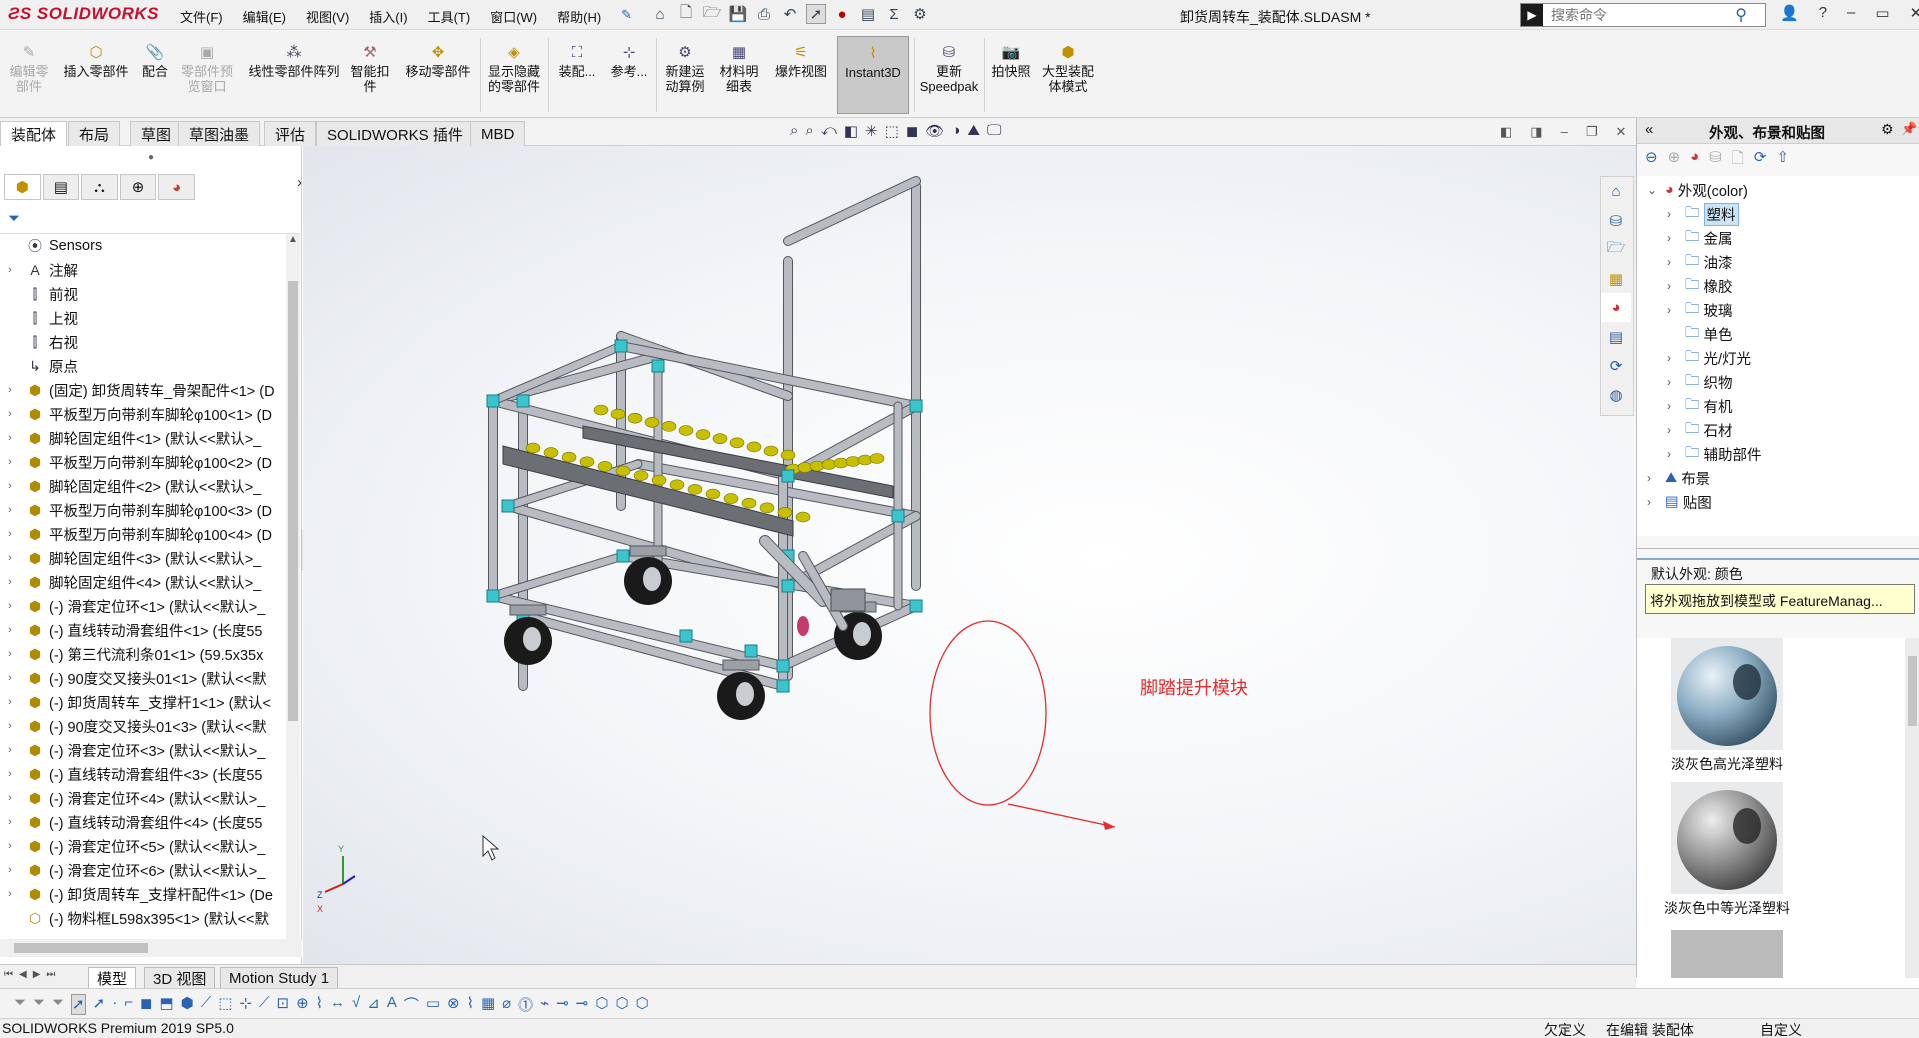 The image size is (1919, 1038). I want to click on tree-item: ↳ 原点, so click(143, 366).